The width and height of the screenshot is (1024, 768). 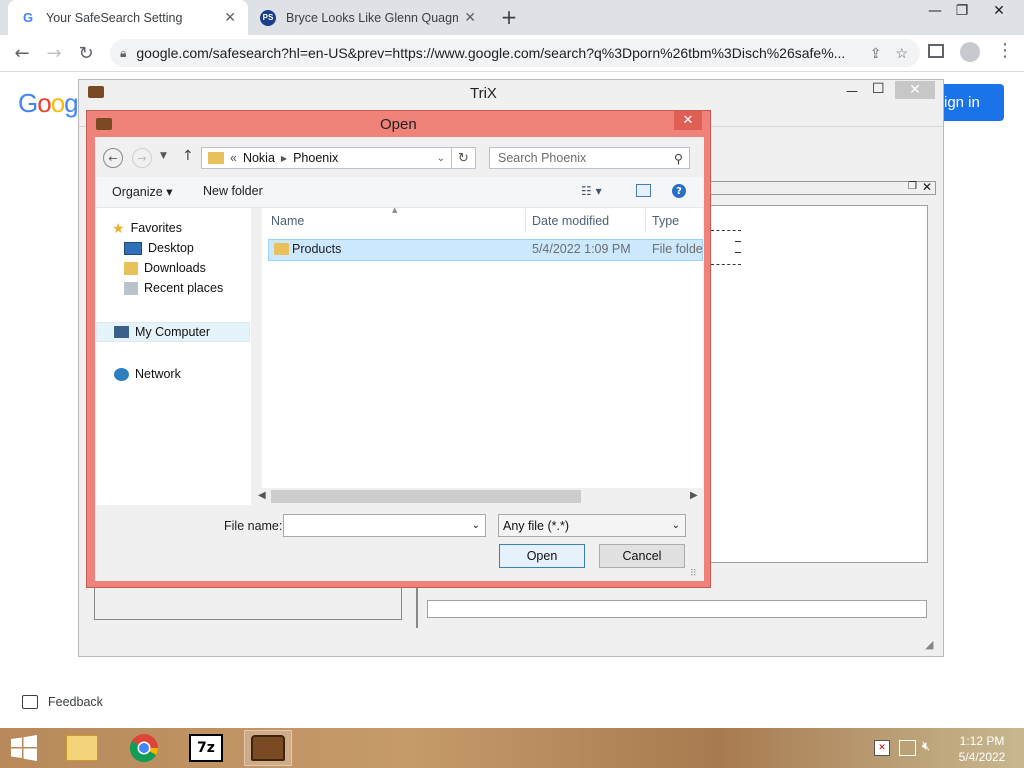 I want to click on profile-avatar-icon, so click(x=970, y=52).